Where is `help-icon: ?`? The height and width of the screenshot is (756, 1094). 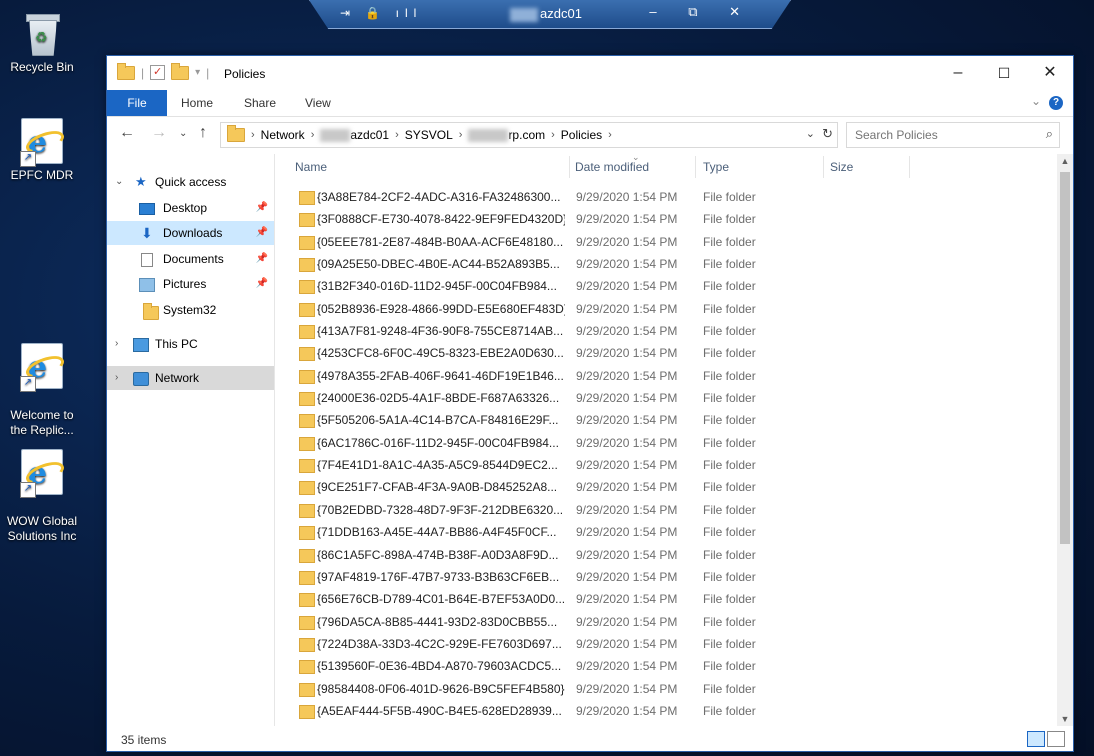 help-icon: ? is located at coordinates (1056, 103).